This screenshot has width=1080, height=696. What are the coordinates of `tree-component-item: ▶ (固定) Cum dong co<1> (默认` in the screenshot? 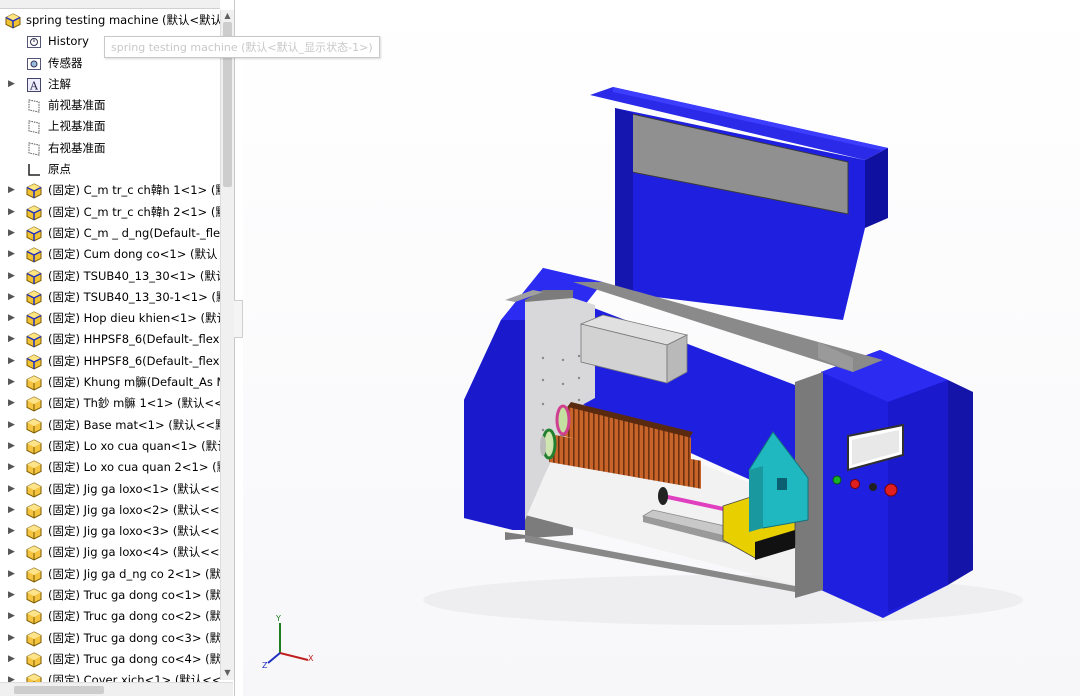 It's located at (110, 254).